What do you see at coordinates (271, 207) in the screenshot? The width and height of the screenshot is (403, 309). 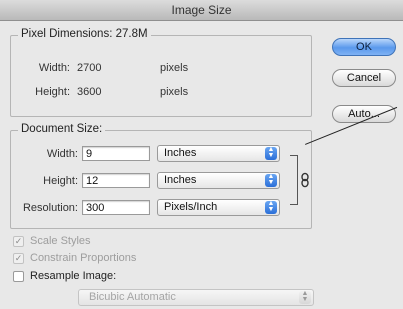 I see `resolution-unit-stepper-icon: ▲ ▼` at bounding box center [271, 207].